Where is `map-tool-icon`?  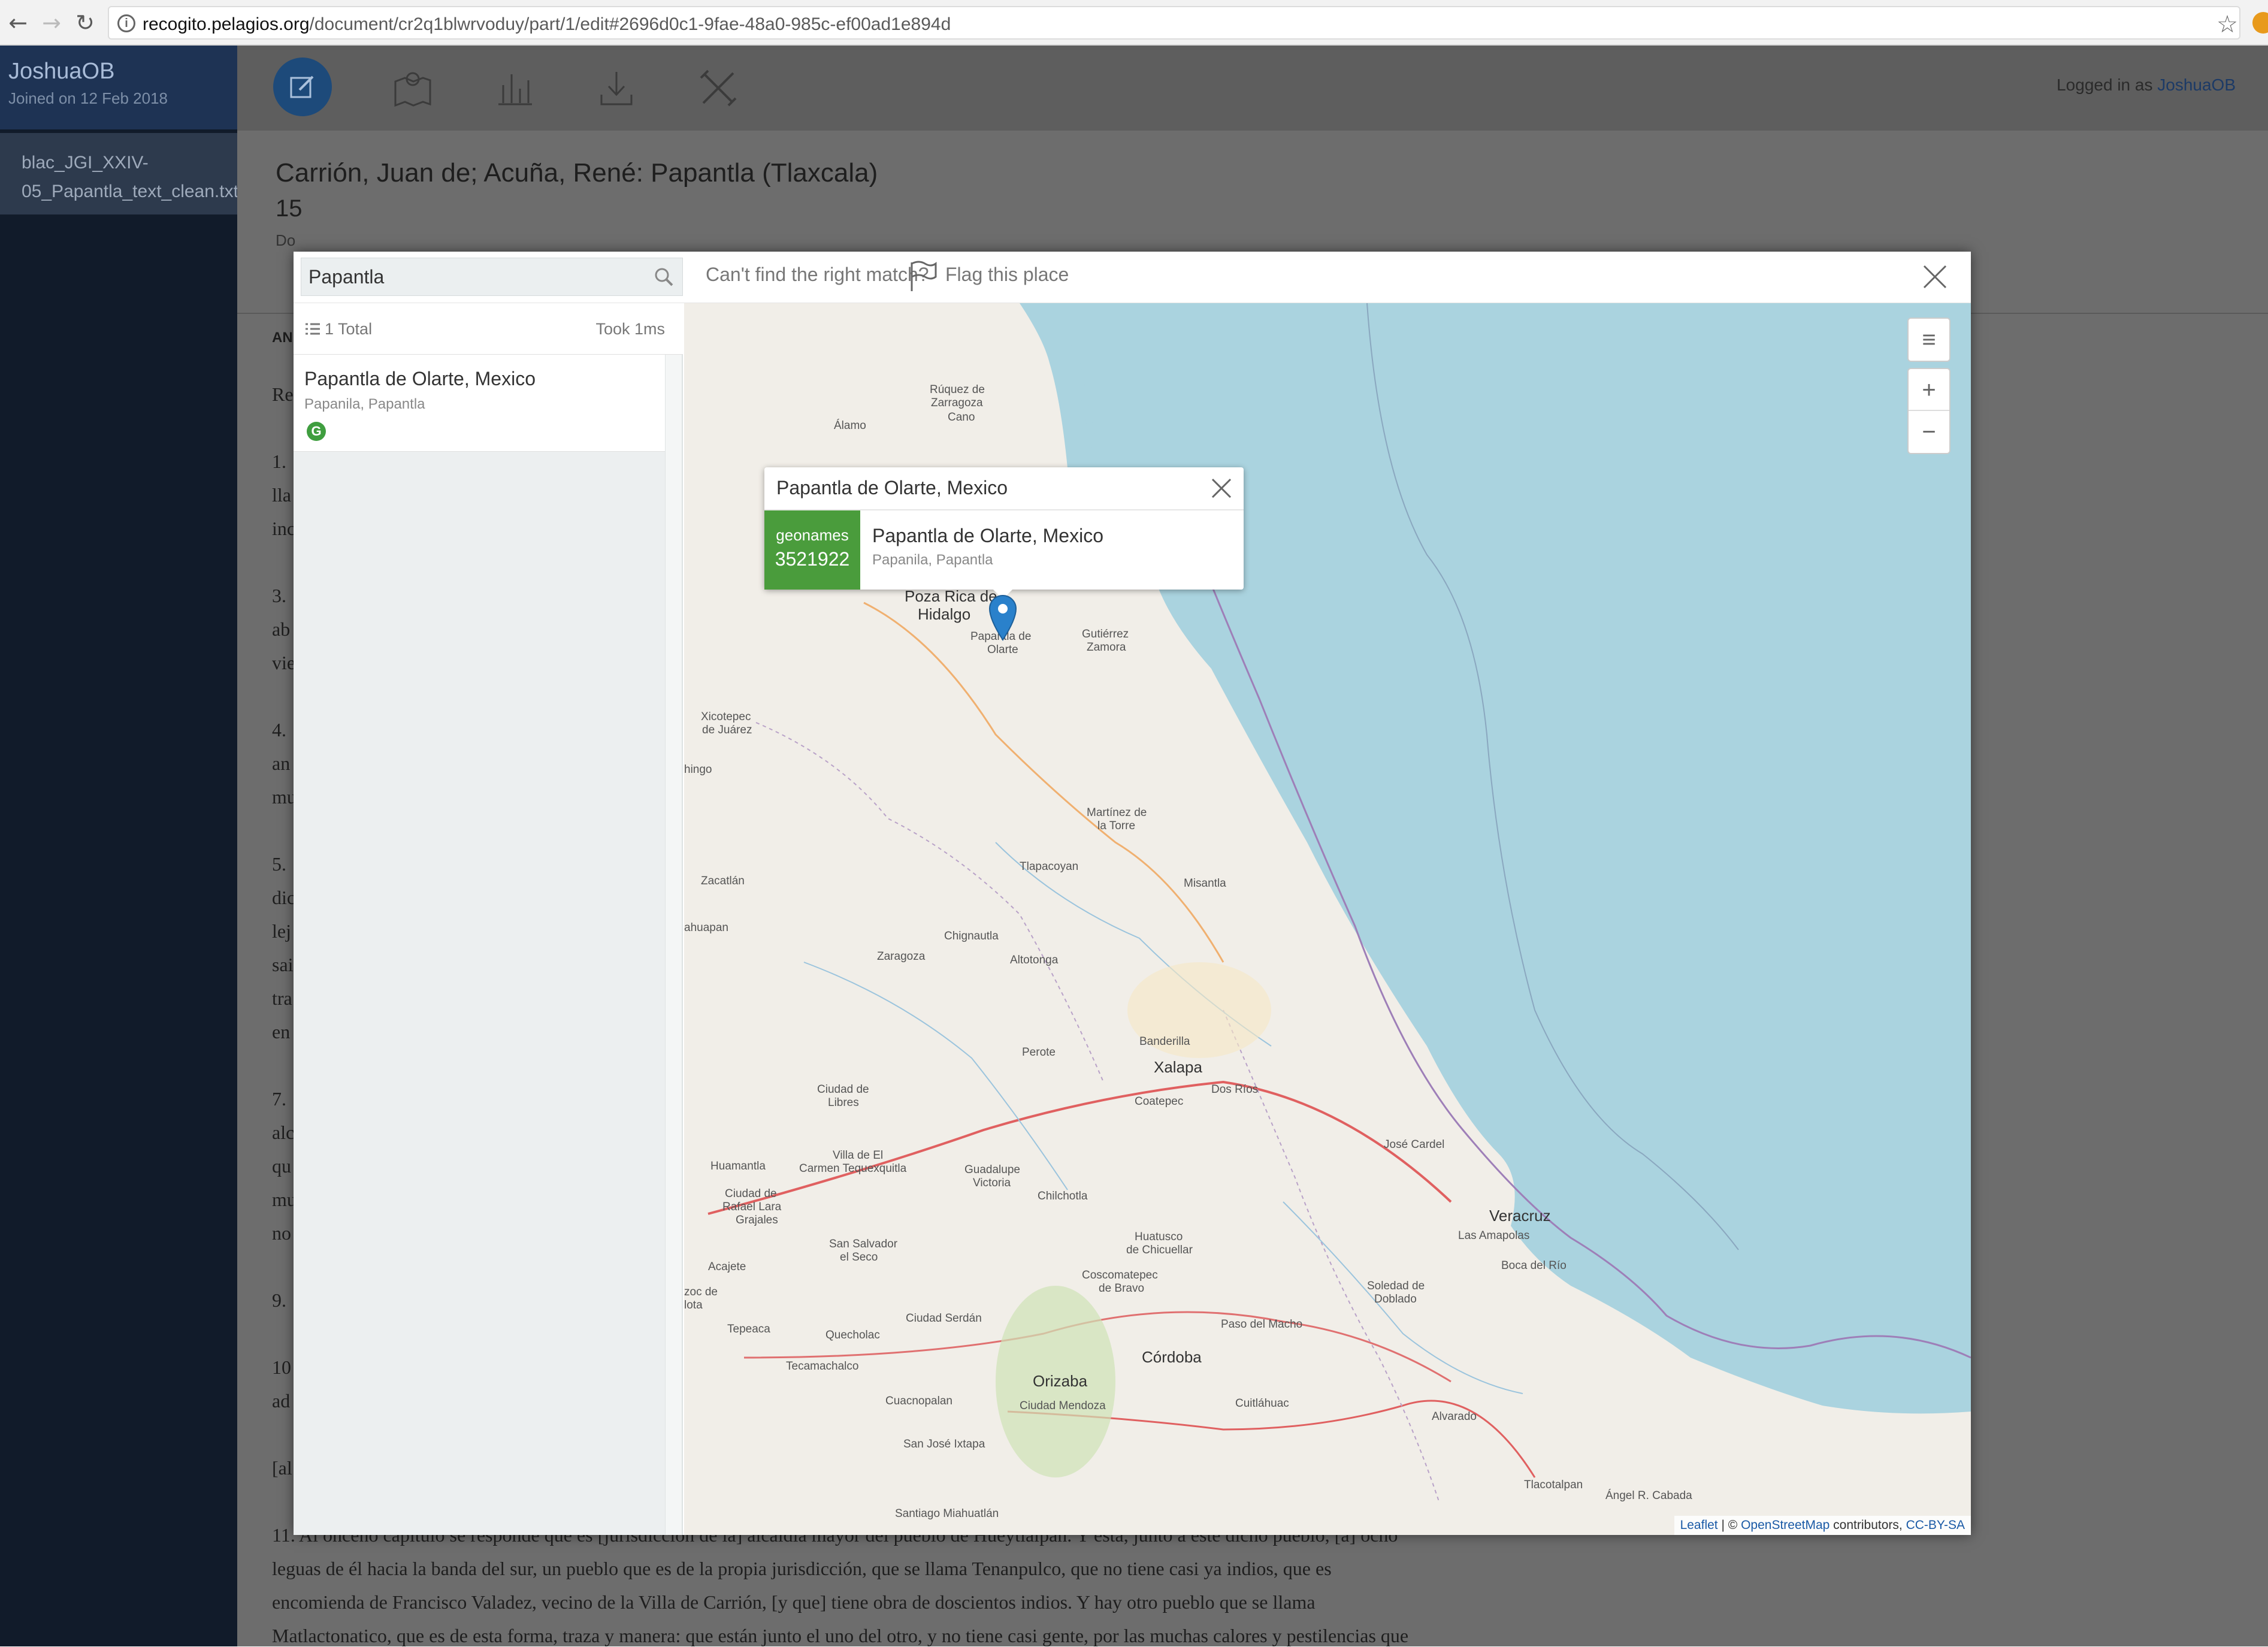 map-tool-icon is located at coordinates (413, 88).